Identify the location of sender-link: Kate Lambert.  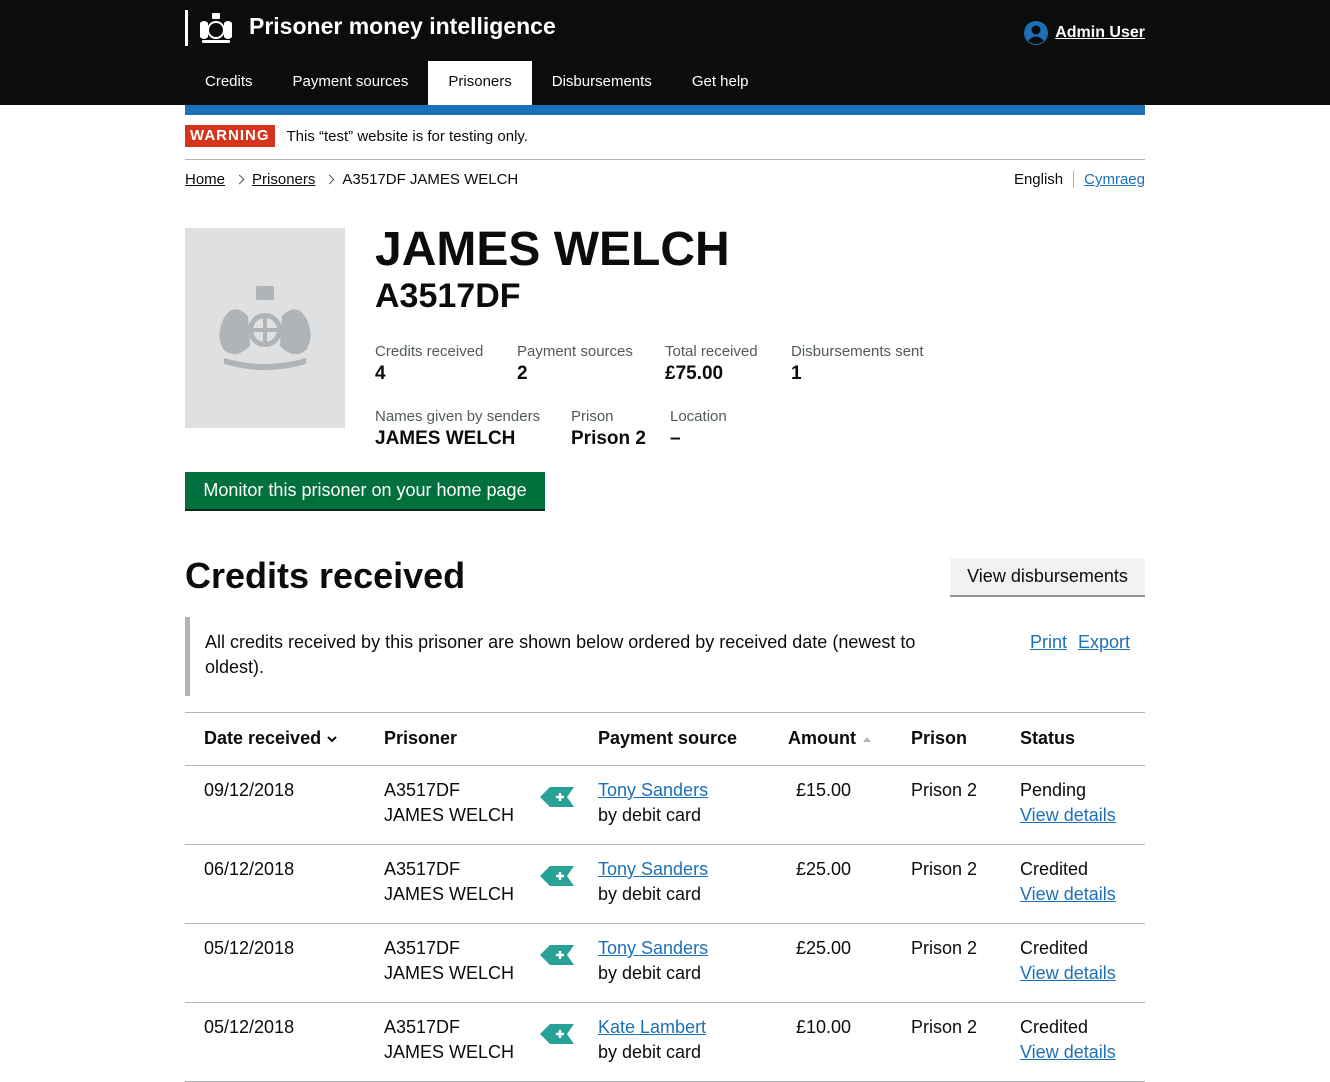
(652, 1027).